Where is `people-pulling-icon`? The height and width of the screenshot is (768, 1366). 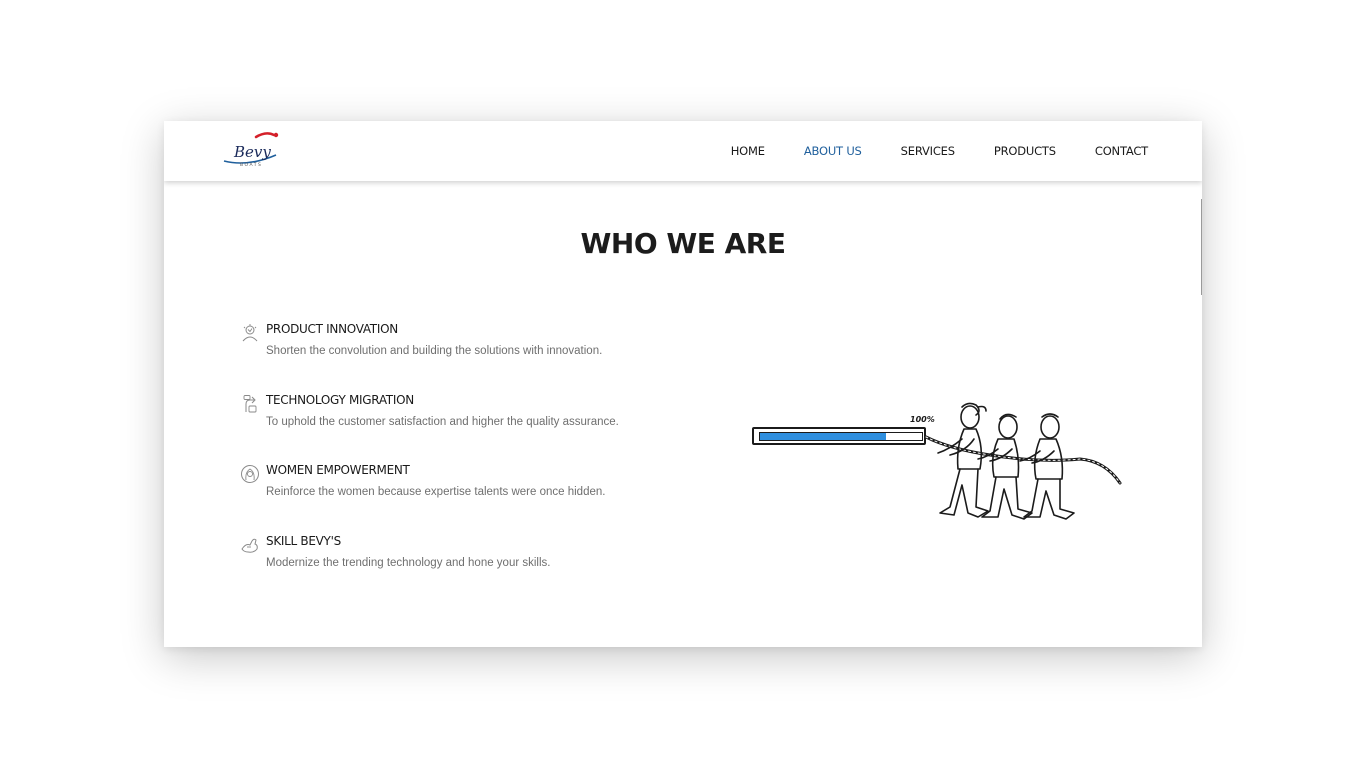 people-pulling-icon is located at coordinates (1023, 461).